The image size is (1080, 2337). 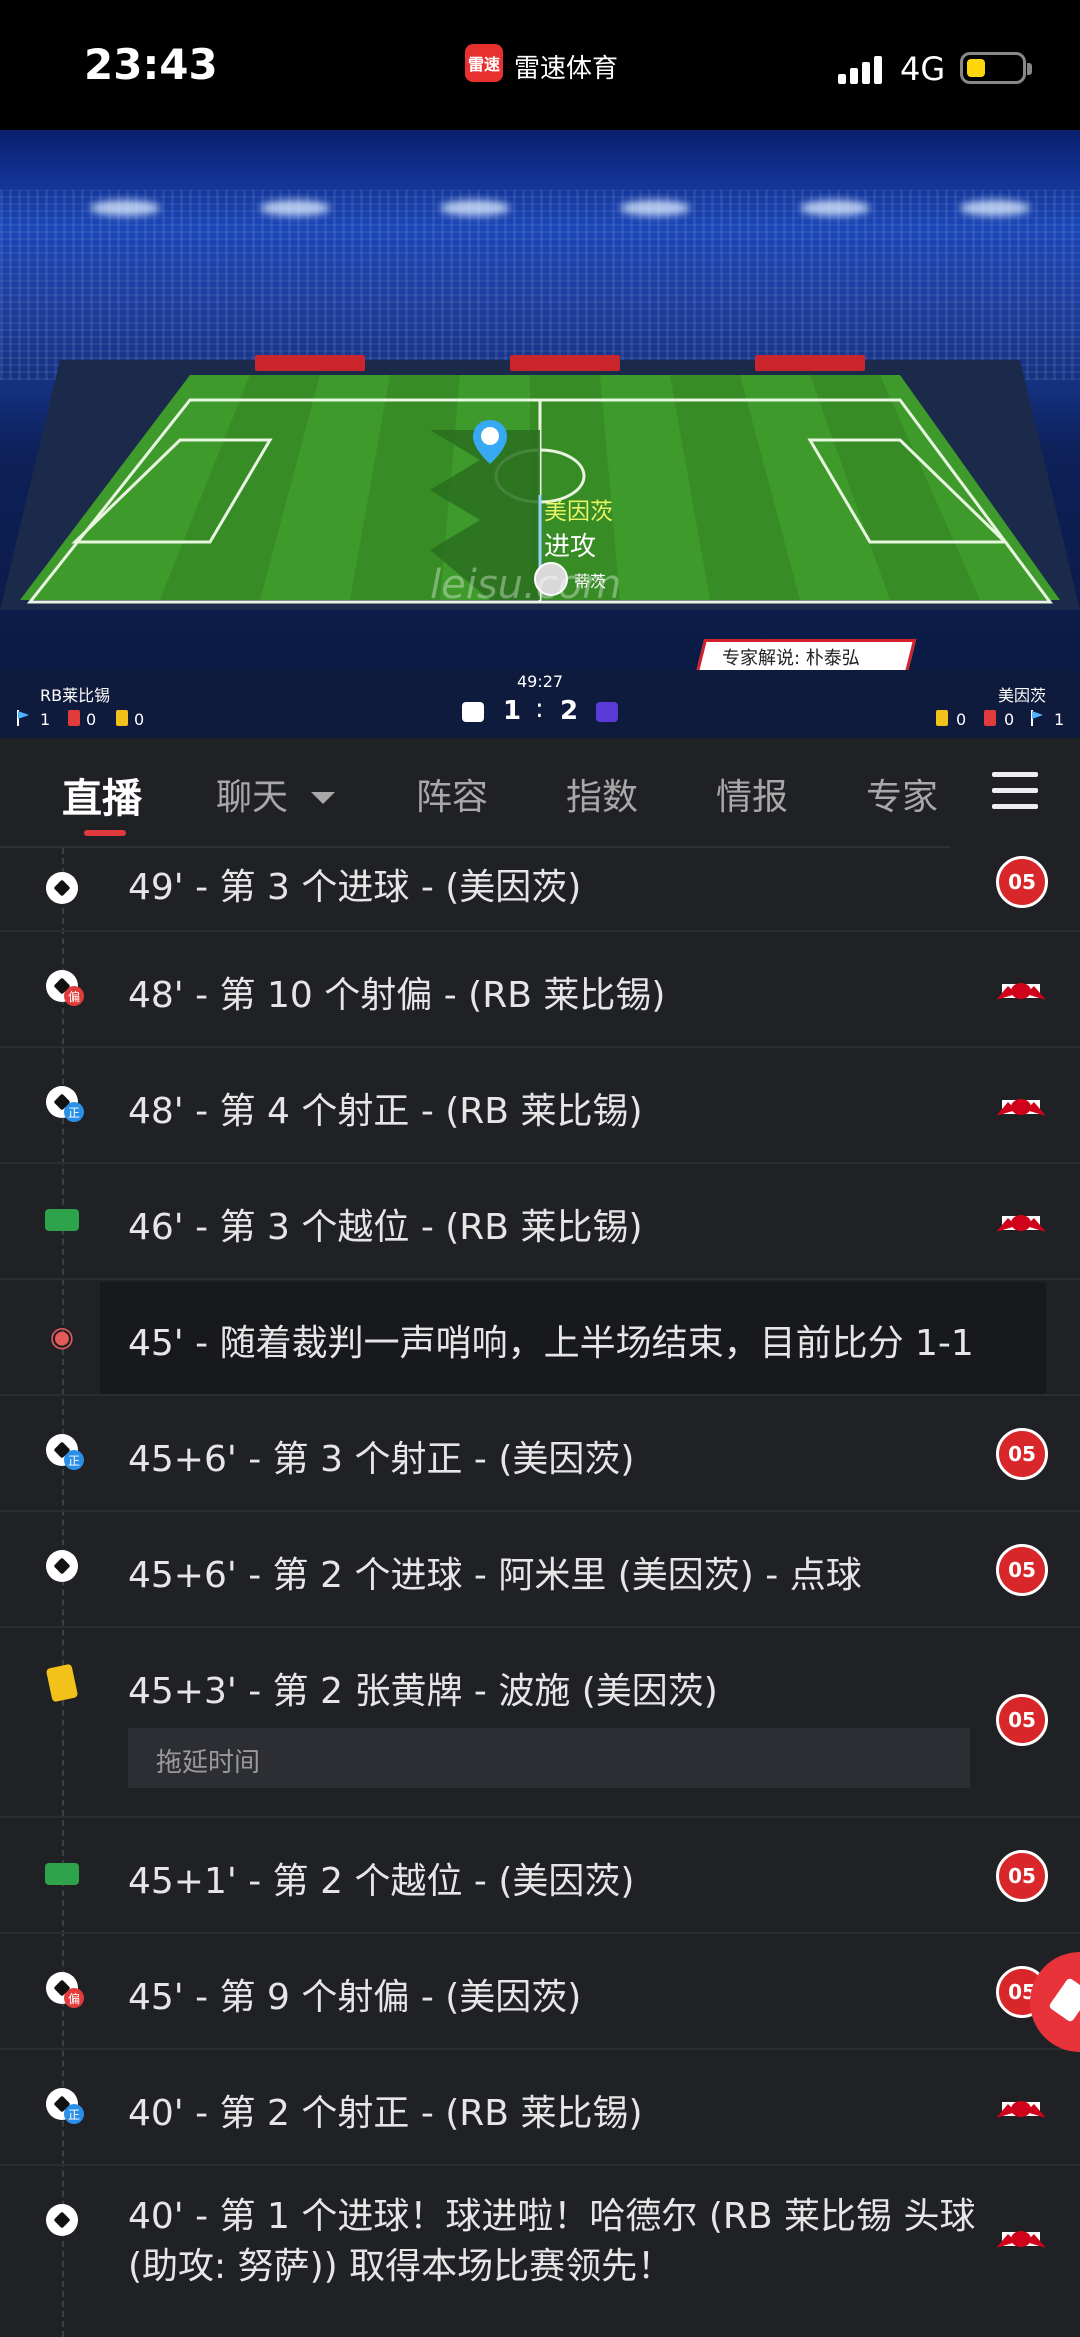 I want to click on list-item: ◉ 45' - 随着裁判一声哨响，上半场结束，目前比分 1-1, so click(x=540, y=1338).